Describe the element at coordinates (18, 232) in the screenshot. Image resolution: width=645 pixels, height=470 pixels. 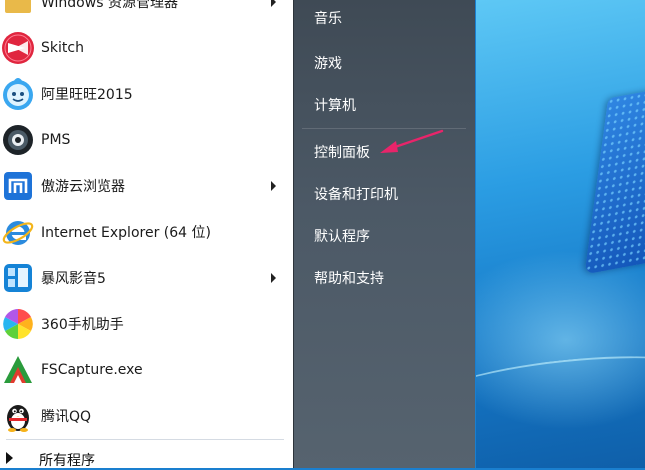
I see `internet-explorer-icon` at that location.